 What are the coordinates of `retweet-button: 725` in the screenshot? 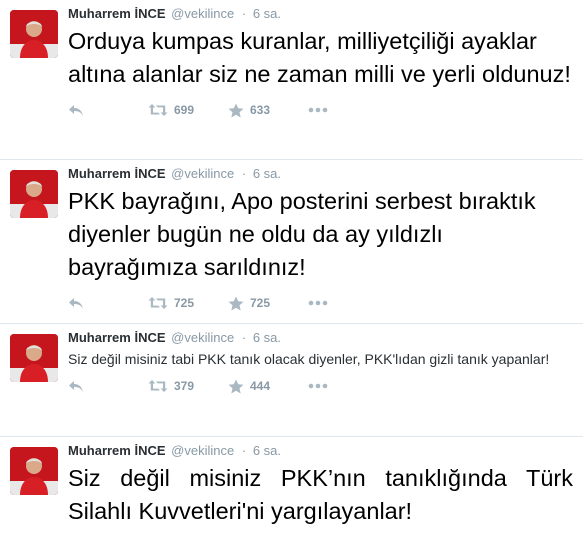 It's located at (188, 303).